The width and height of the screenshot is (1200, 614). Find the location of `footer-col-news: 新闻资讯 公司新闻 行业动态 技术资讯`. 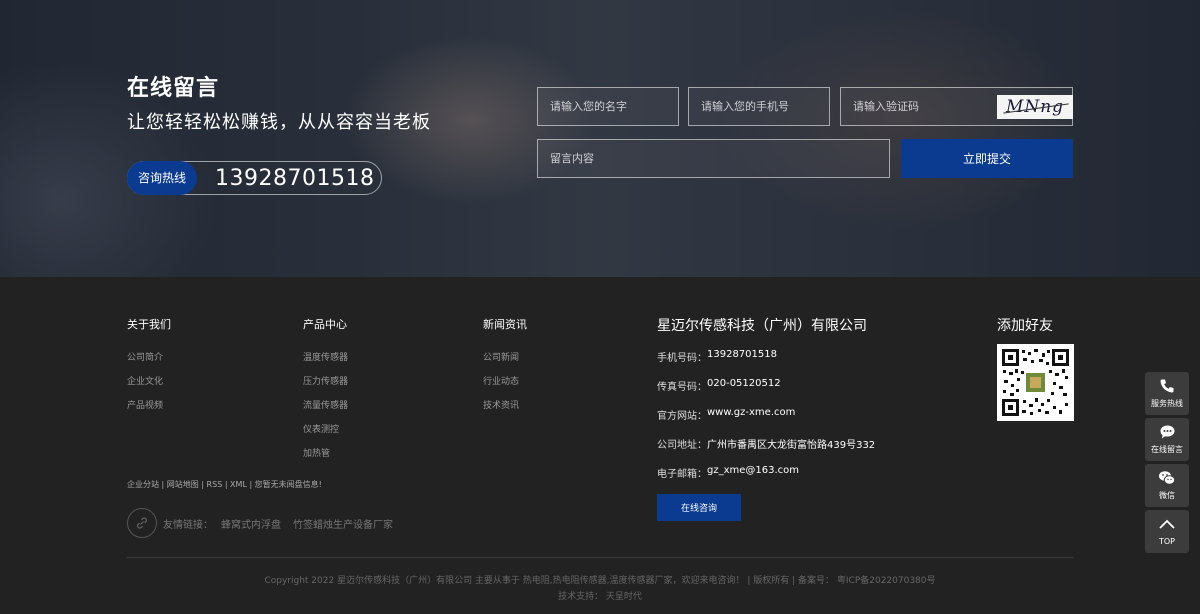

footer-col-news: 新闻资讯 公司新闻 行业动态 技术资讯 is located at coordinates (505, 363).